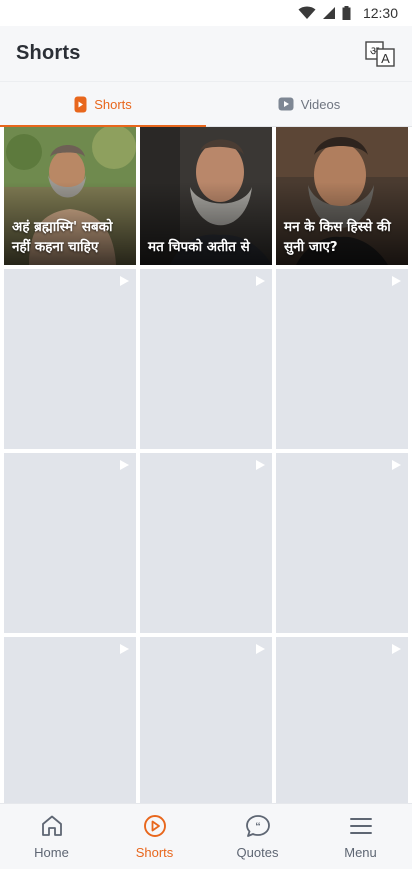 This screenshot has height=869, width=412. I want to click on short-card: मन के किस हिस्से की सुनी जाए?, so click(342, 196).